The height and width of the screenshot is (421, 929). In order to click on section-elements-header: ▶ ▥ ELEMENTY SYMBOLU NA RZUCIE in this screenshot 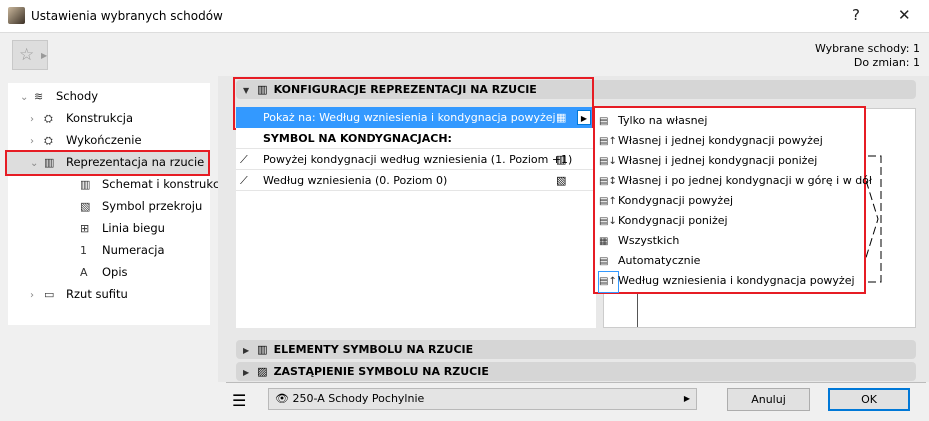, I will do `click(576, 349)`.